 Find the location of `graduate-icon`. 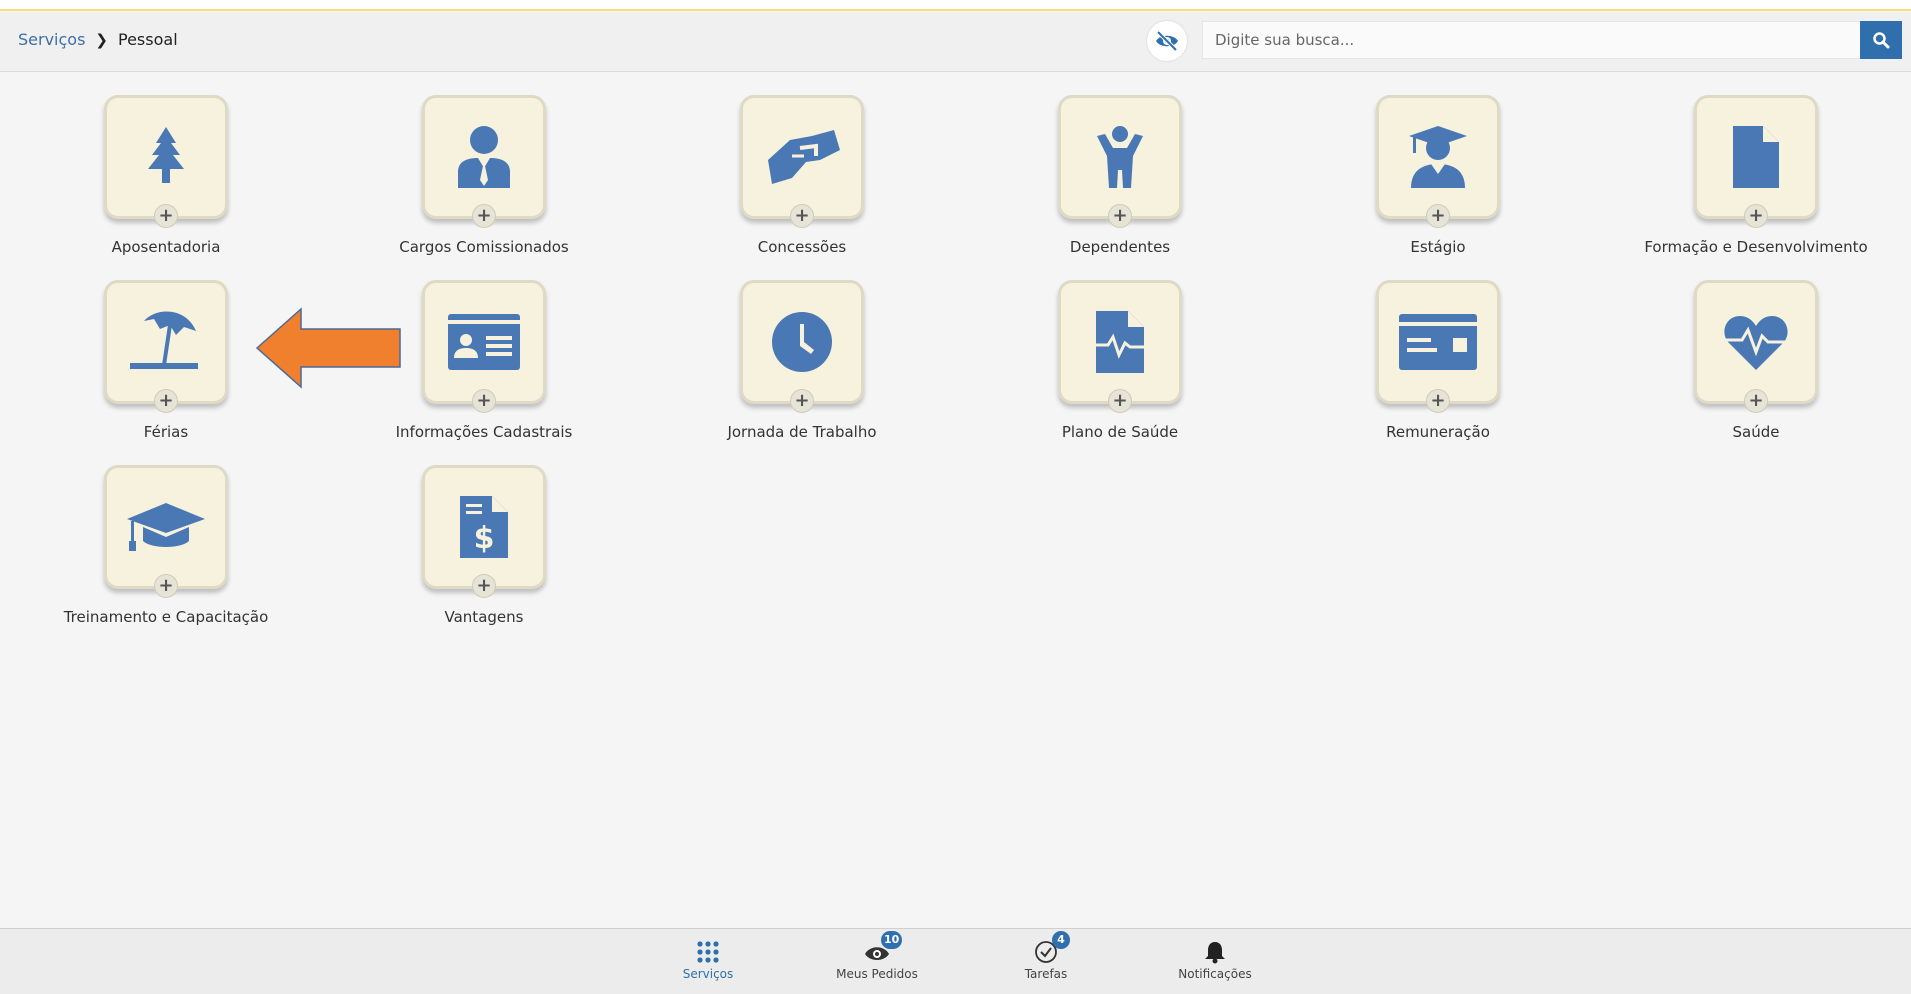

graduate-icon is located at coordinates (1438, 157).